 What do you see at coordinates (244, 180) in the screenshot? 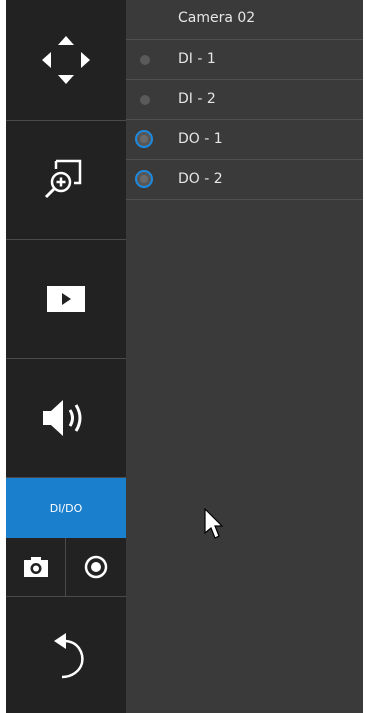
I see `do-row: DO - 2` at bounding box center [244, 180].